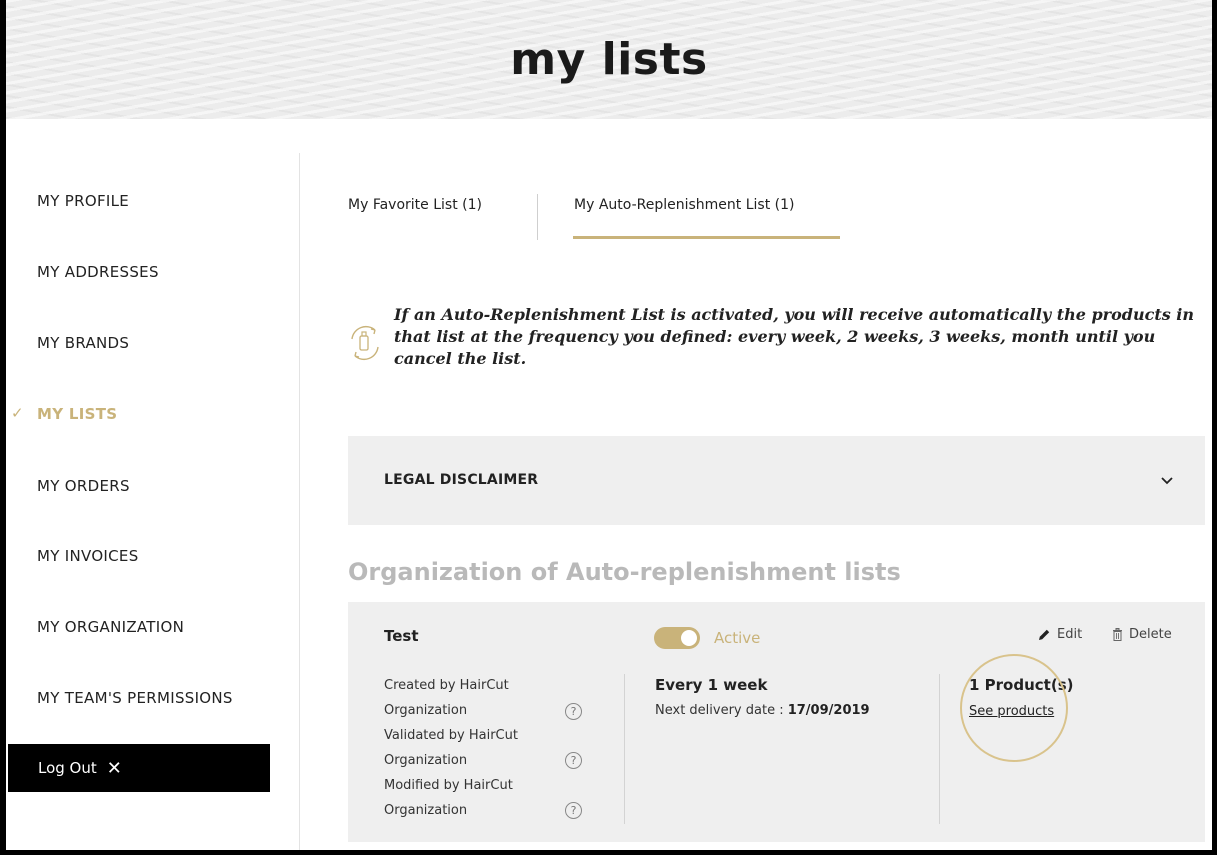 The width and height of the screenshot is (1217, 855). Describe the element at coordinates (83, 486) in the screenshot. I see `sidebar-item-my-orders: MY ORDERS` at that location.